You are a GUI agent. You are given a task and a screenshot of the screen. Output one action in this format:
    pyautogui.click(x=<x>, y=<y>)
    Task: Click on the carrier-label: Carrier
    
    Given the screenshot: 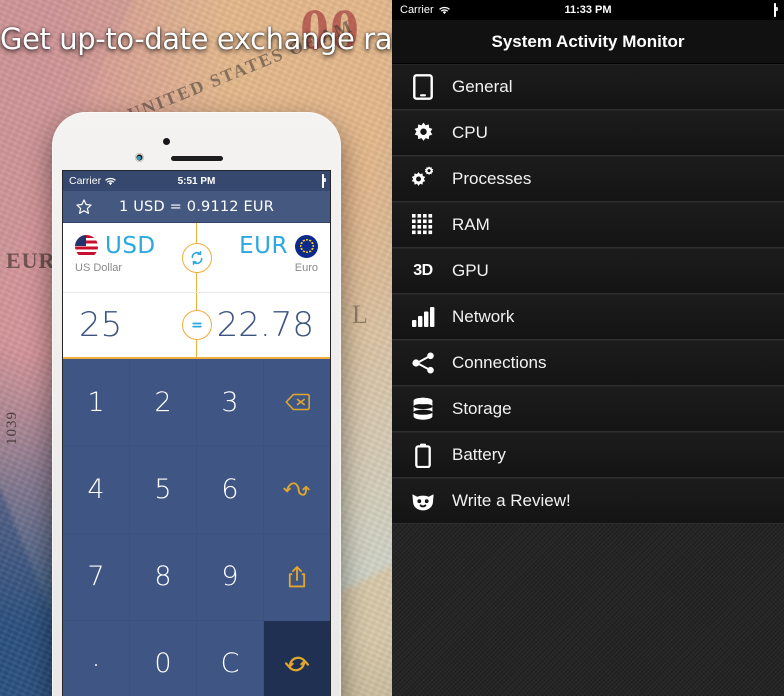 What is the action you would take?
    pyautogui.click(x=85, y=181)
    